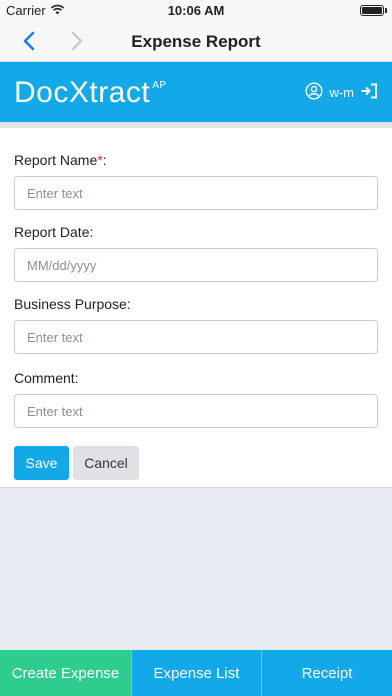 Image resolution: width=392 pixels, height=696 pixels. What do you see at coordinates (41, 463) in the screenshot?
I see `save-button: Save` at bounding box center [41, 463].